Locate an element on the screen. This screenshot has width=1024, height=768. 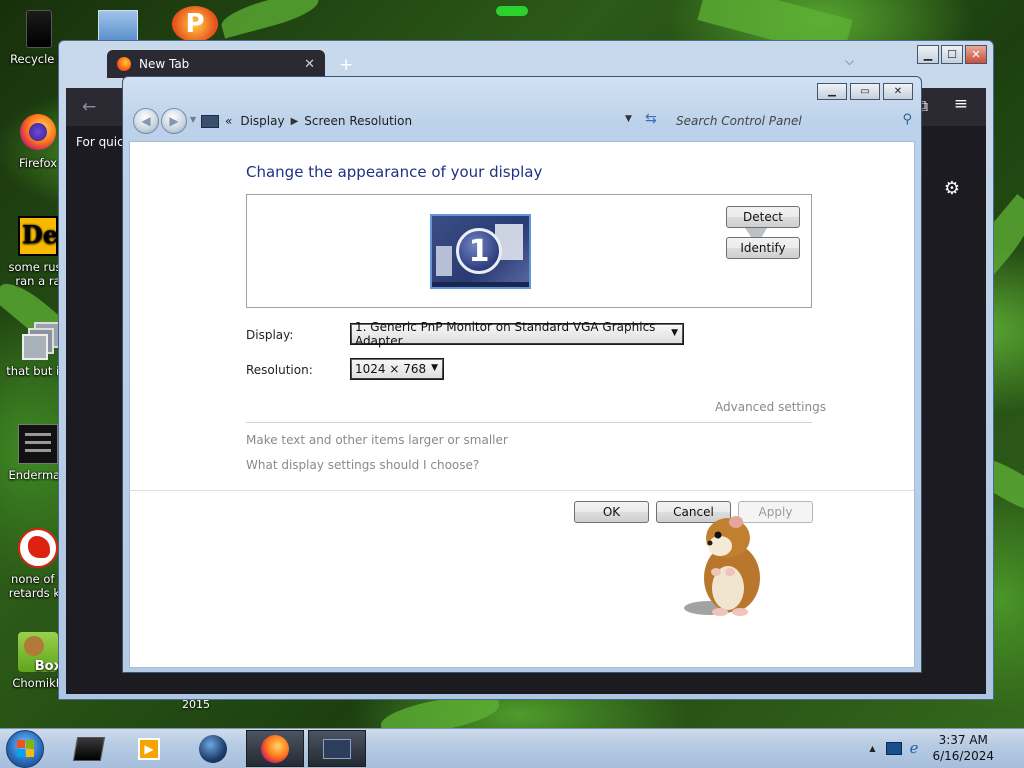
detect-button: Detect is located at coordinates (763, 217).